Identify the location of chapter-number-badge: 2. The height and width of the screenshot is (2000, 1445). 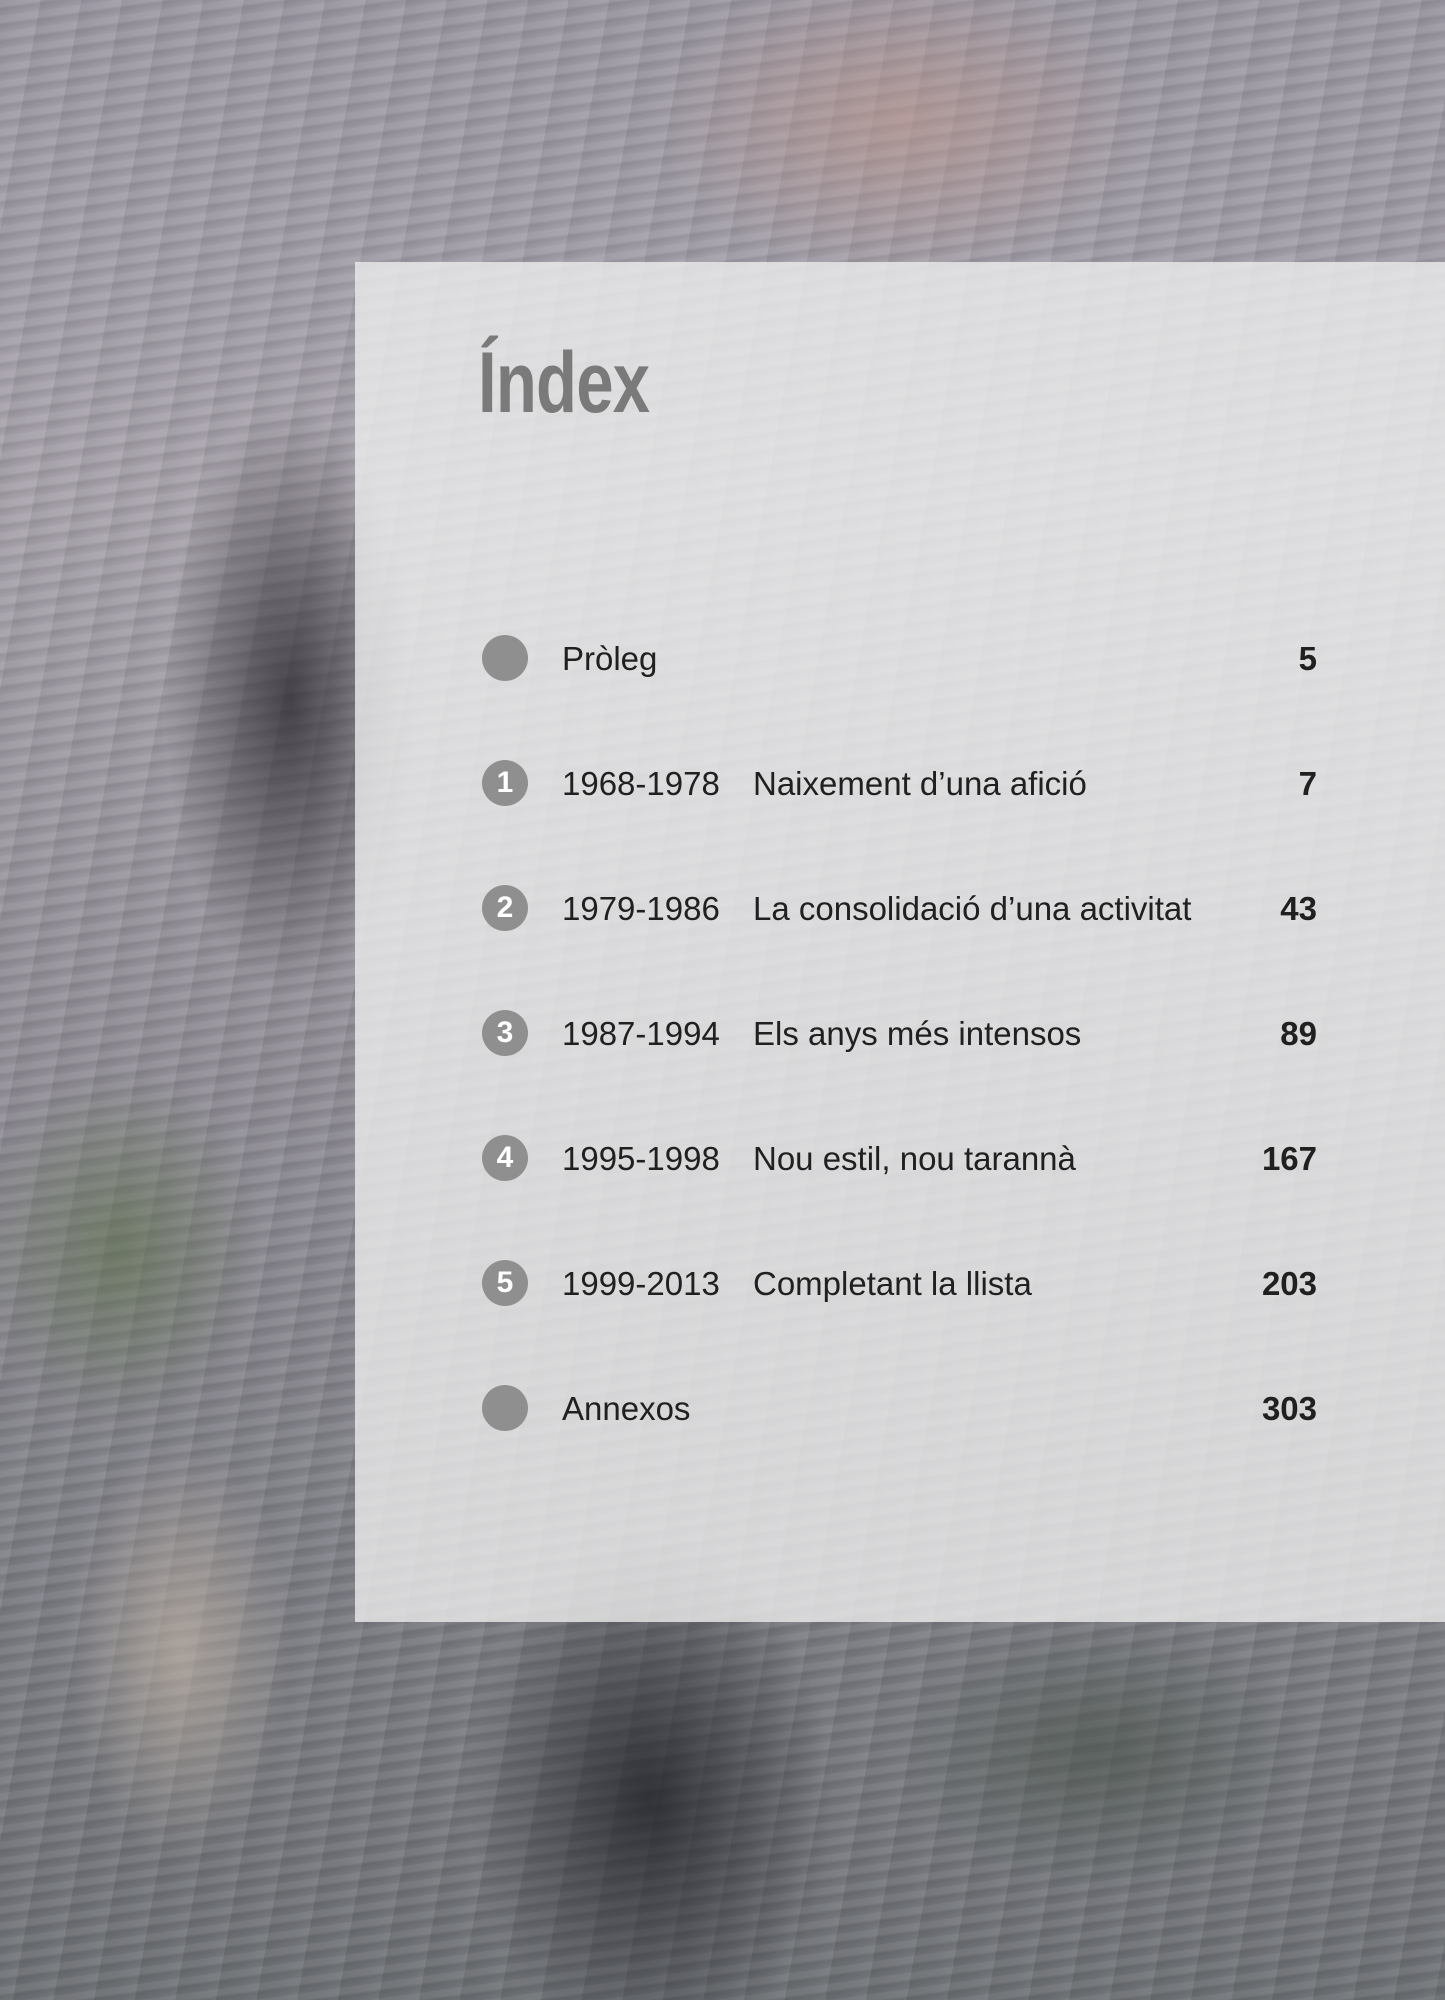
(505, 908).